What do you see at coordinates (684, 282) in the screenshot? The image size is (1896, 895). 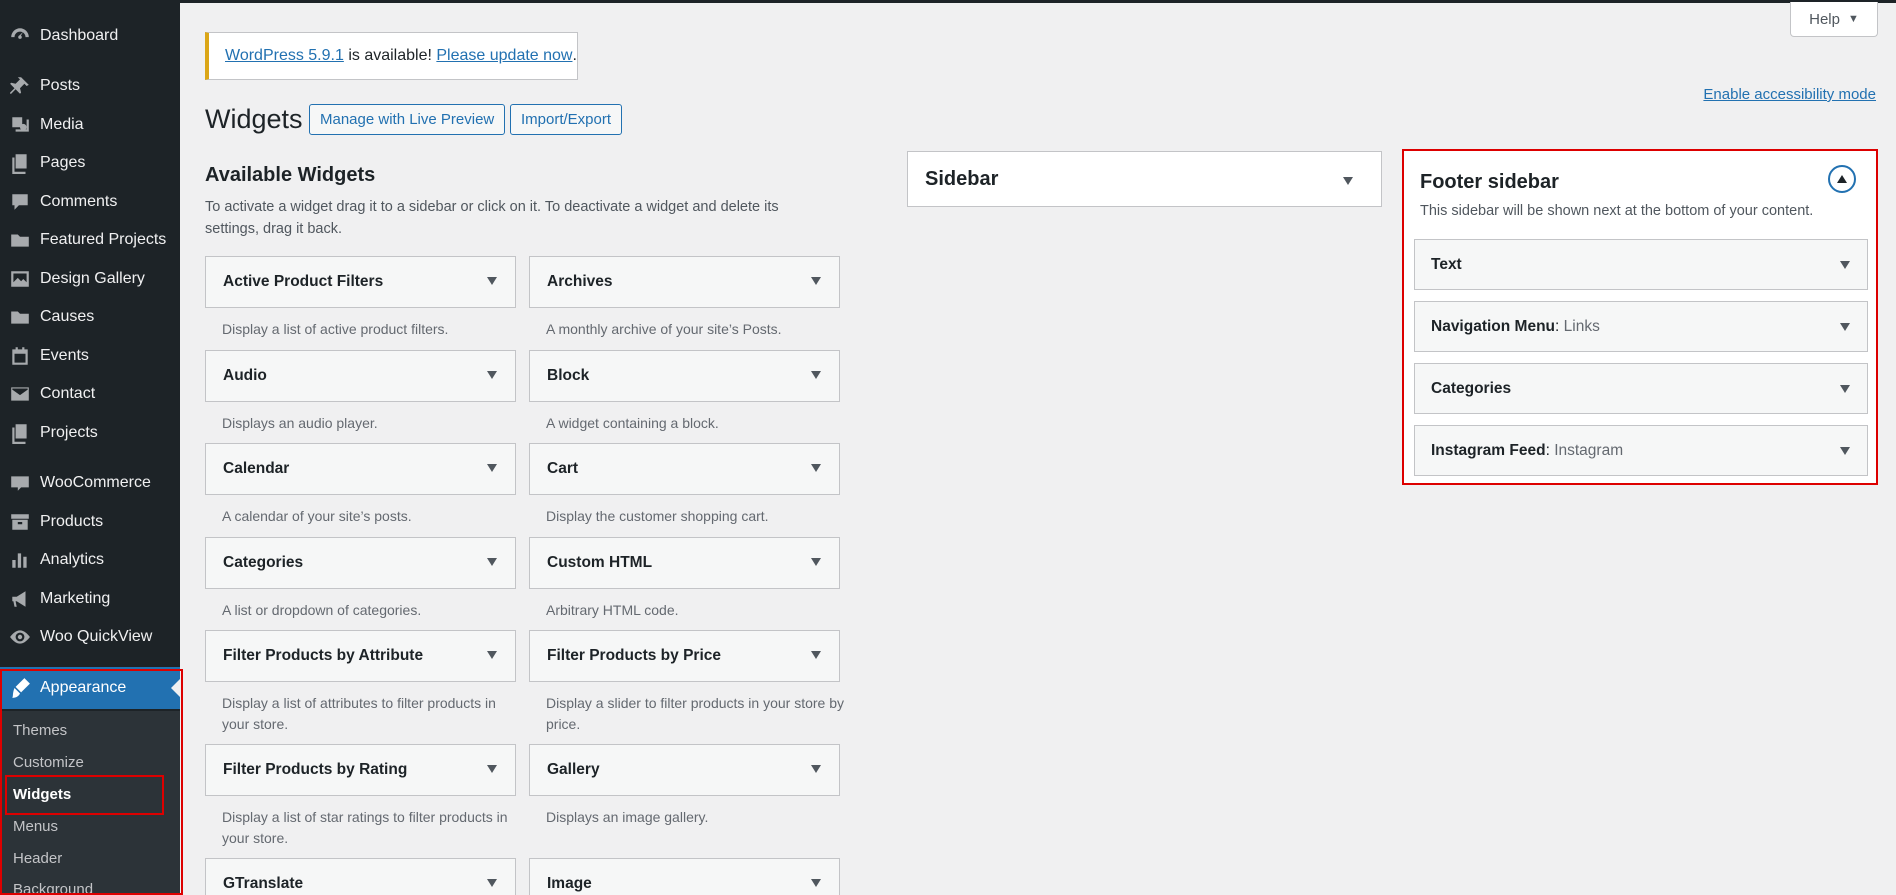 I see `widget-archives: Archives` at bounding box center [684, 282].